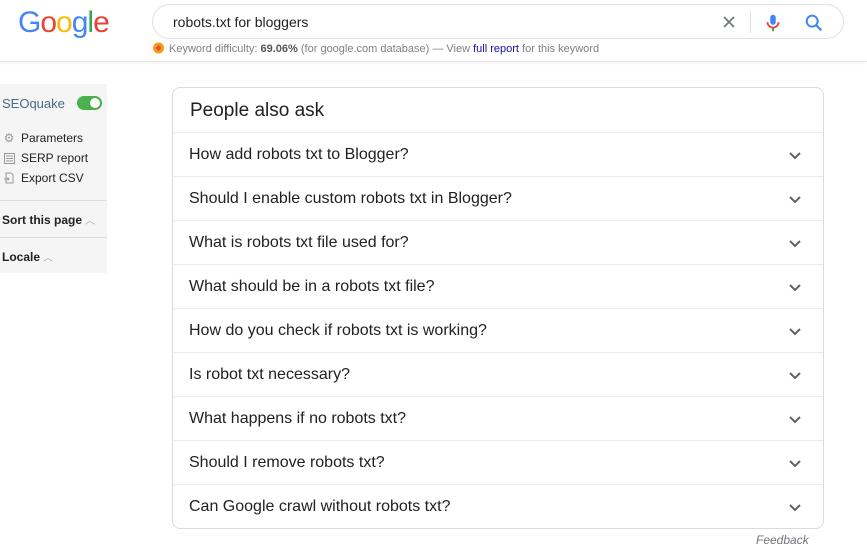  I want to click on paa-question-text: What should be in a robots txt file?, so click(312, 286).